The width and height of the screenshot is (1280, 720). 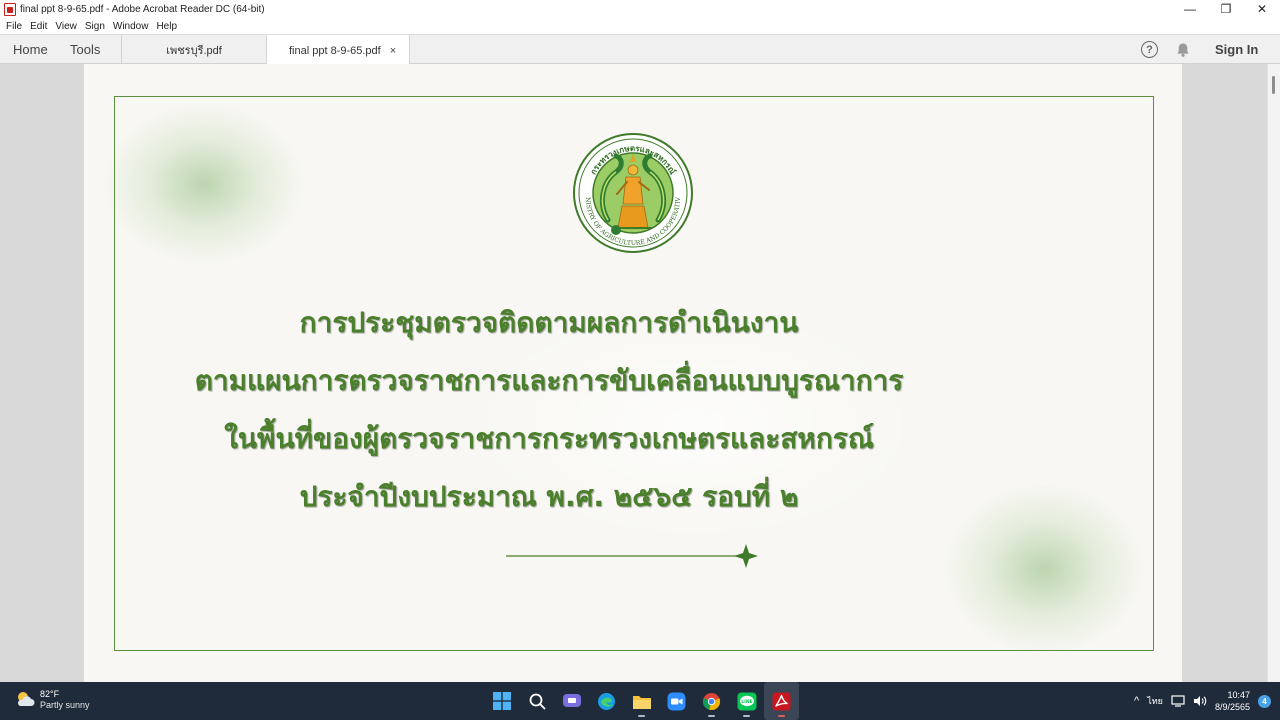 What do you see at coordinates (335, 50) in the screenshot?
I see `document-tab-label: final ppt 8-9-65.pdf` at bounding box center [335, 50].